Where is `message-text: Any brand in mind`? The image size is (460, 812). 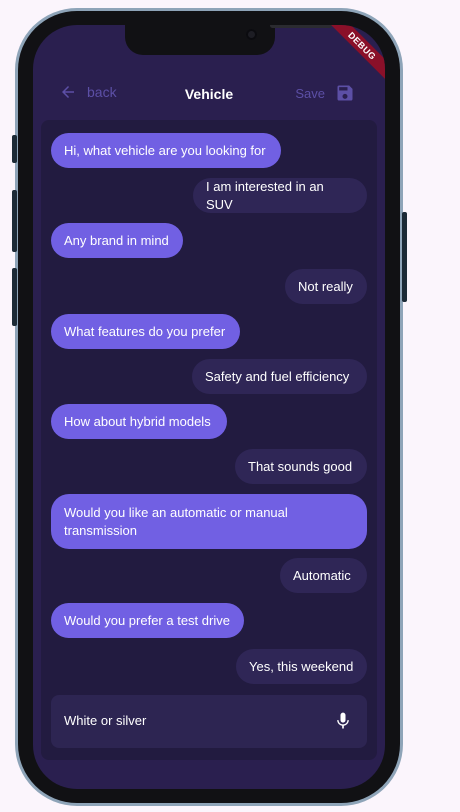 message-text: Any brand in mind is located at coordinates (116, 240).